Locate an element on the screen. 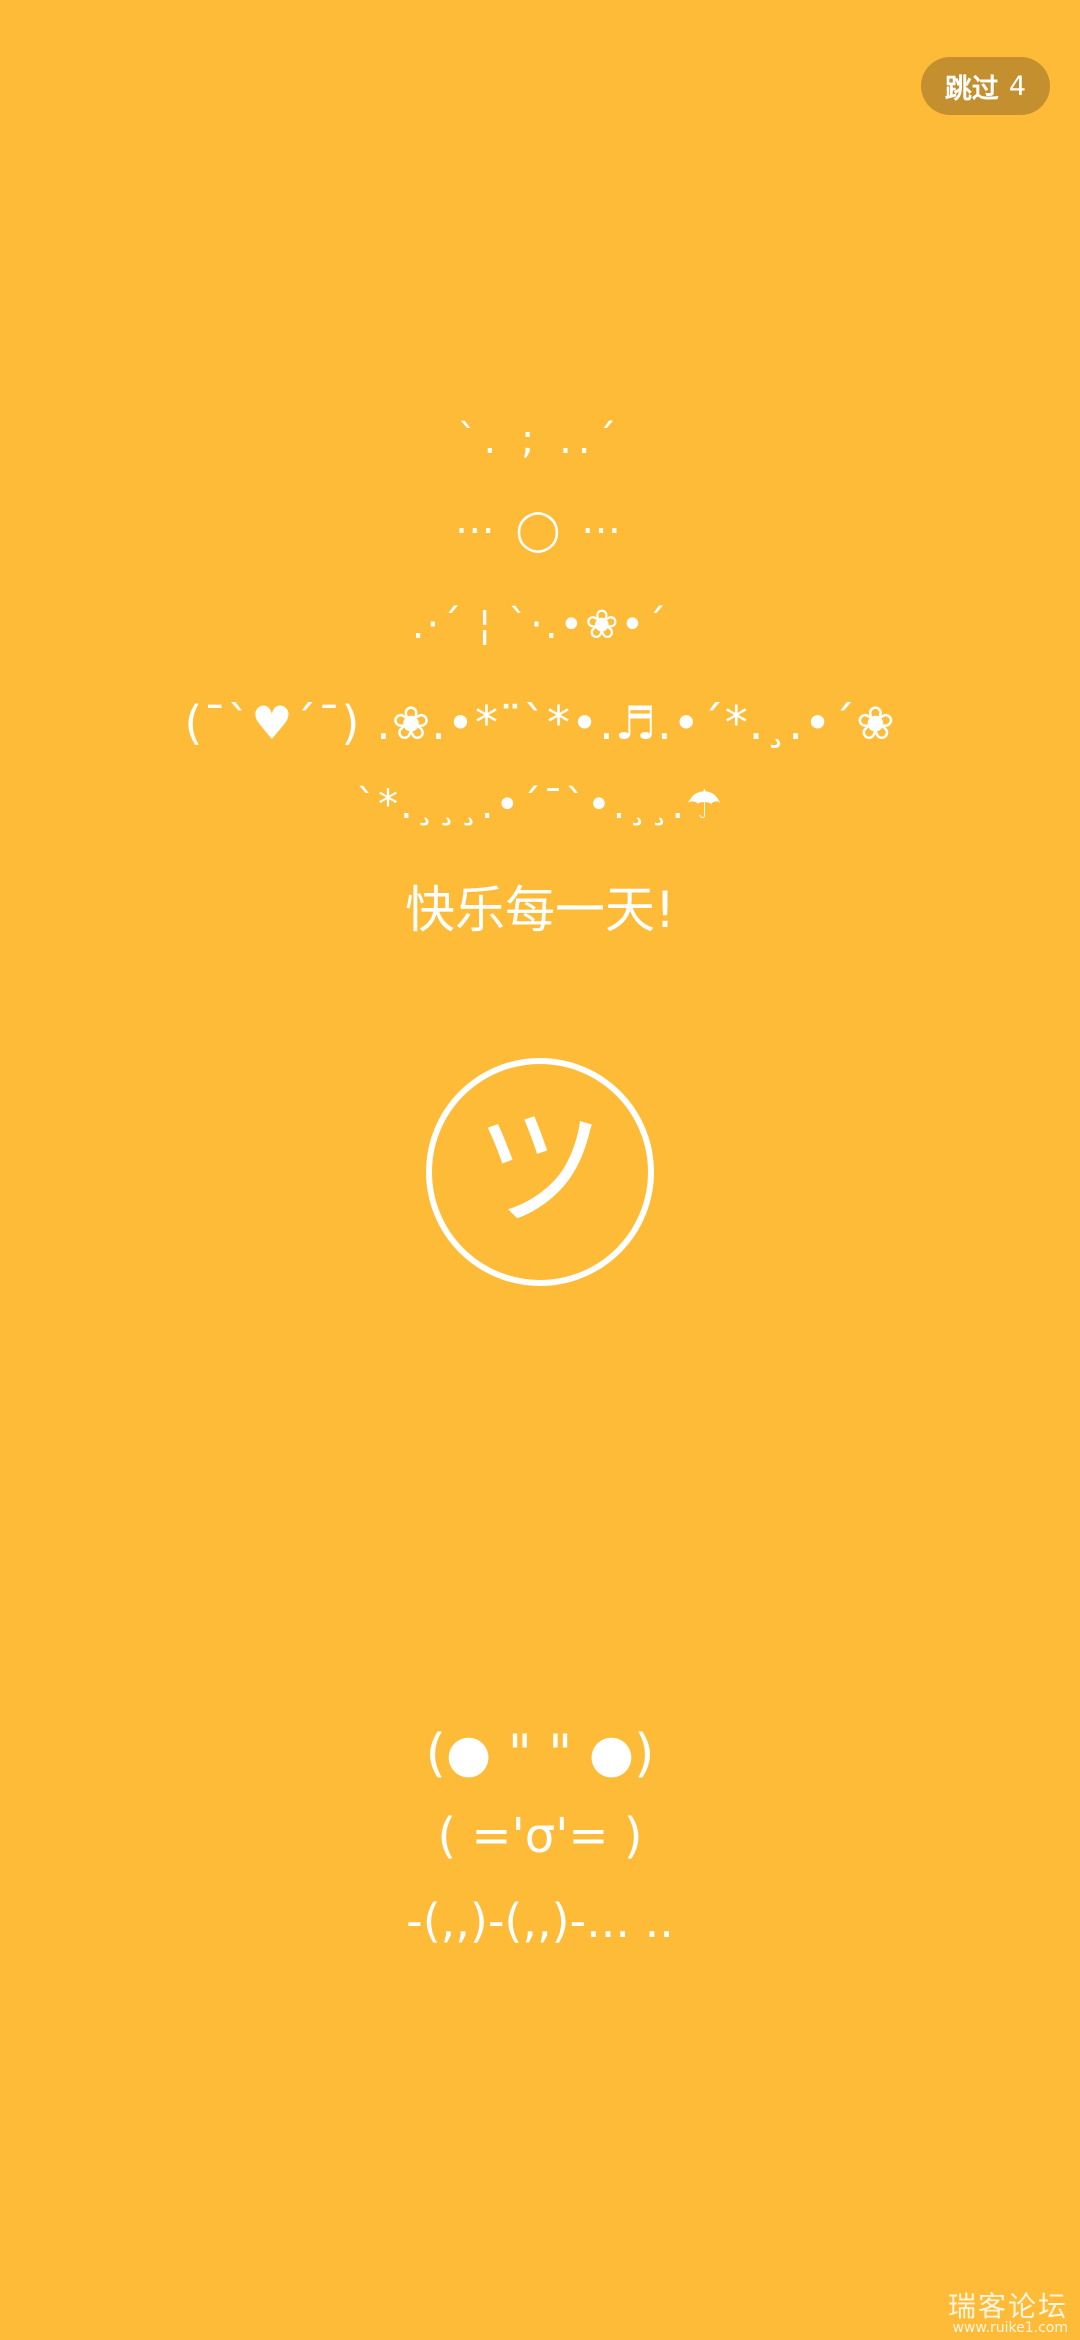  smiley-glyph: ツ is located at coordinates (539, 1169).